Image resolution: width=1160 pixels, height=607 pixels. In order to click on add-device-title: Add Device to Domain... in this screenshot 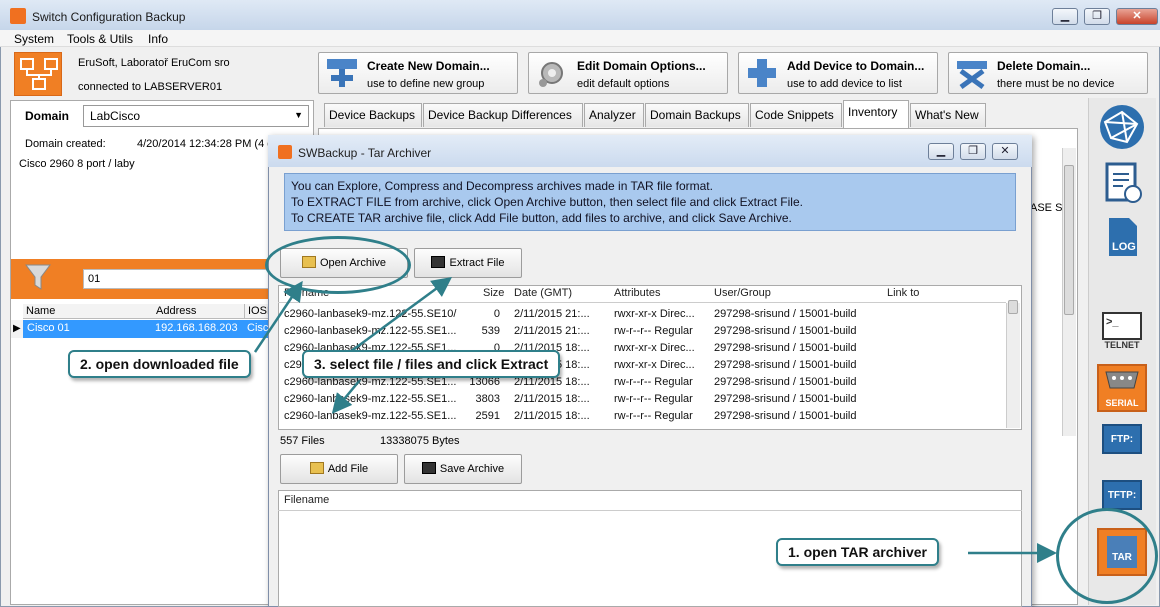, I will do `click(856, 66)`.